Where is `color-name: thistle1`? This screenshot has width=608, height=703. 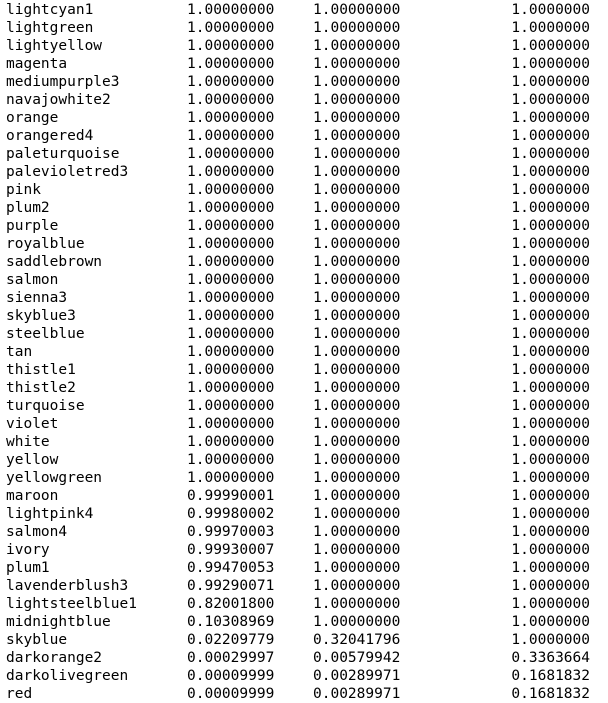
color-name: thistle1 is located at coordinates (41, 370).